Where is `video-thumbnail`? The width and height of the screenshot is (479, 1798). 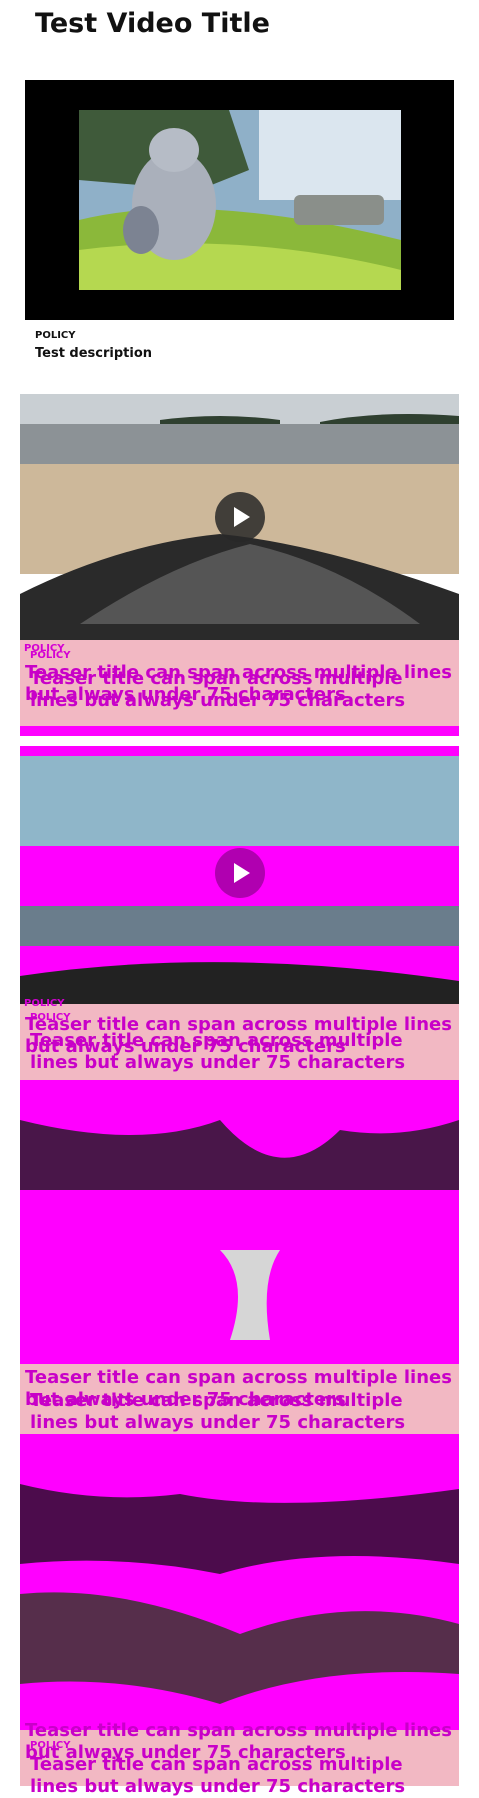
video-thumbnail is located at coordinates (240, 200).